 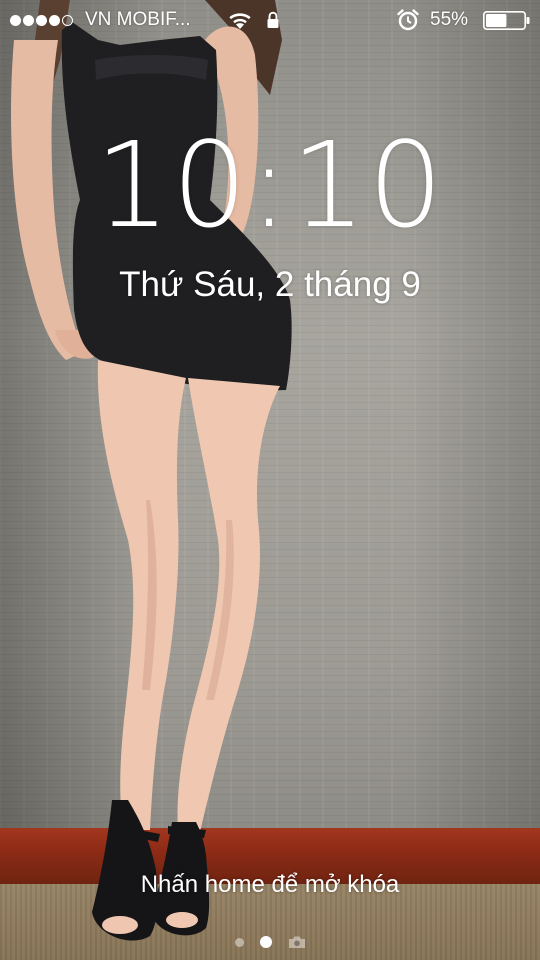 I want to click on battery-icon, so click(x=506, y=20).